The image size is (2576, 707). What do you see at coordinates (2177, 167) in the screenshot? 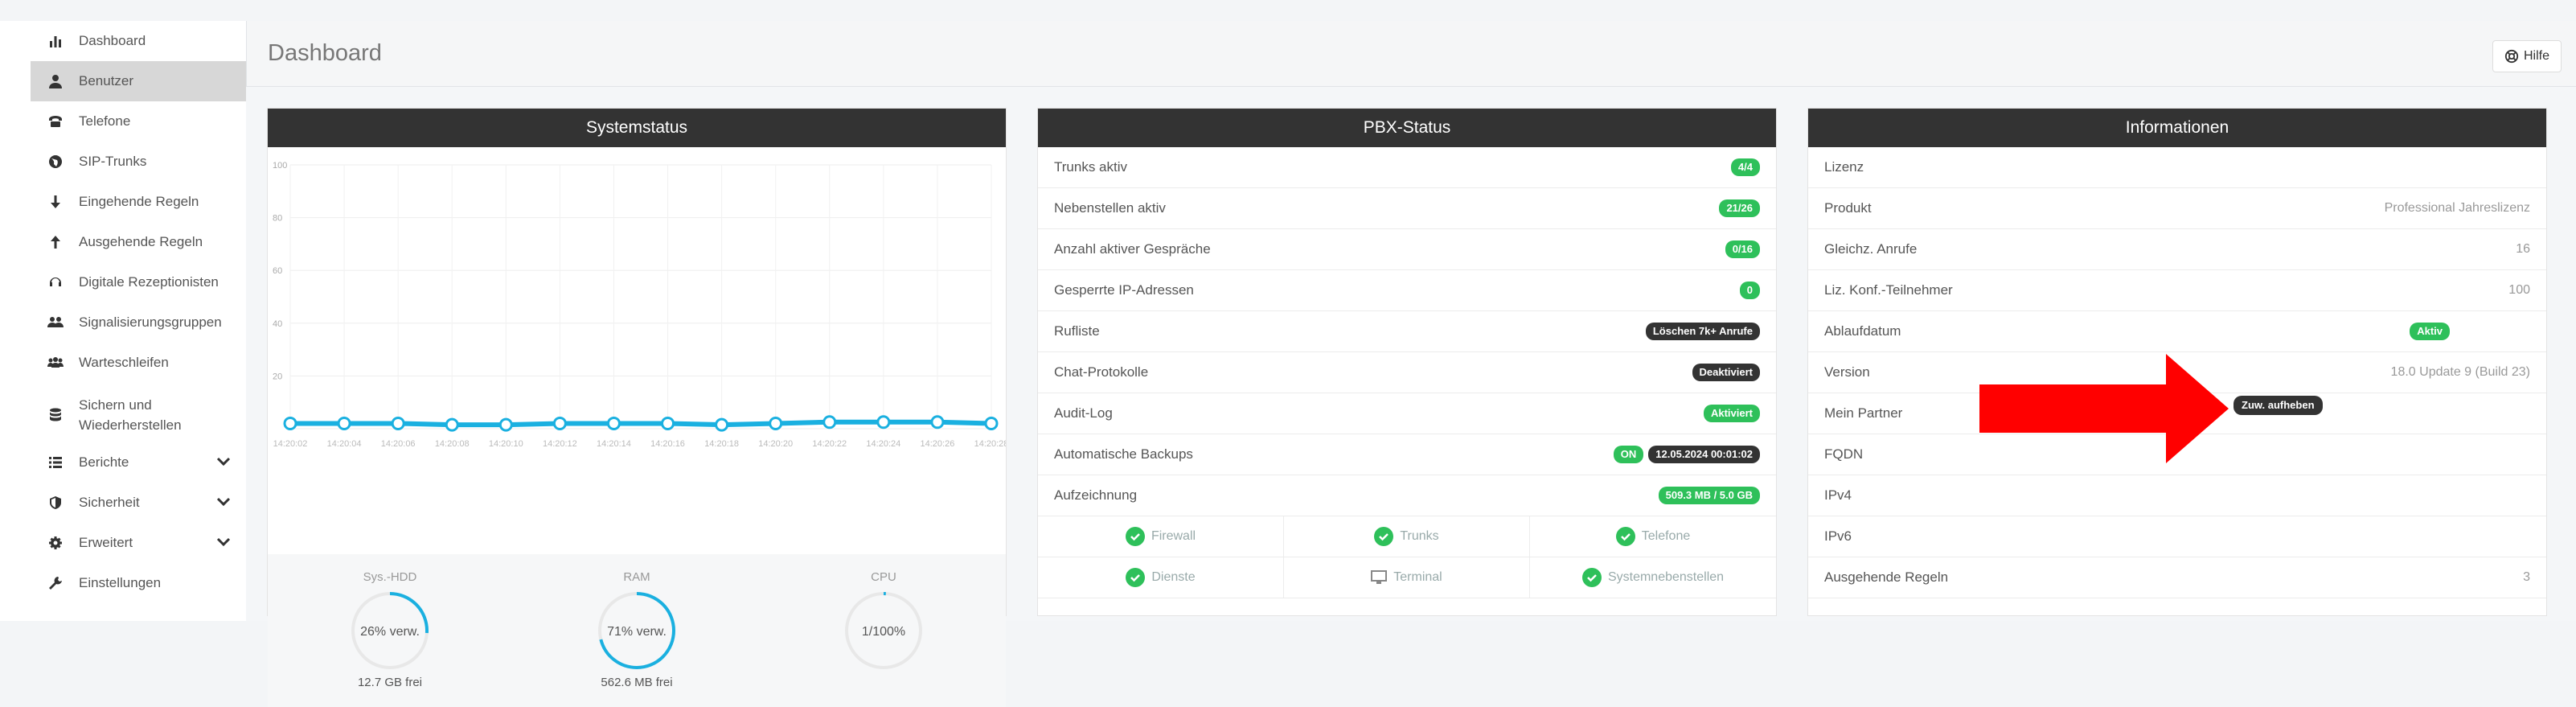
I see `info-row: Lizenz` at bounding box center [2177, 167].